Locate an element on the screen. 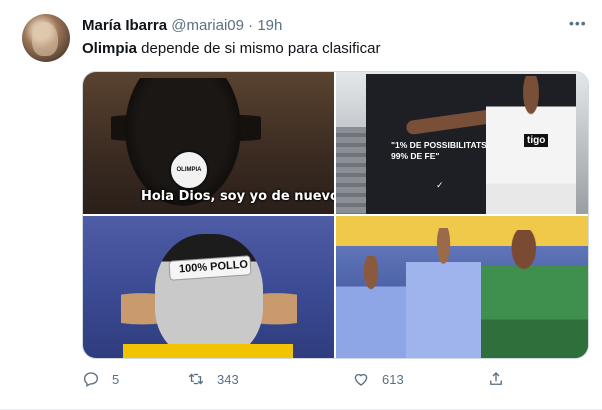 The width and height of the screenshot is (602, 410). heart-icon is located at coordinates (361, 379).